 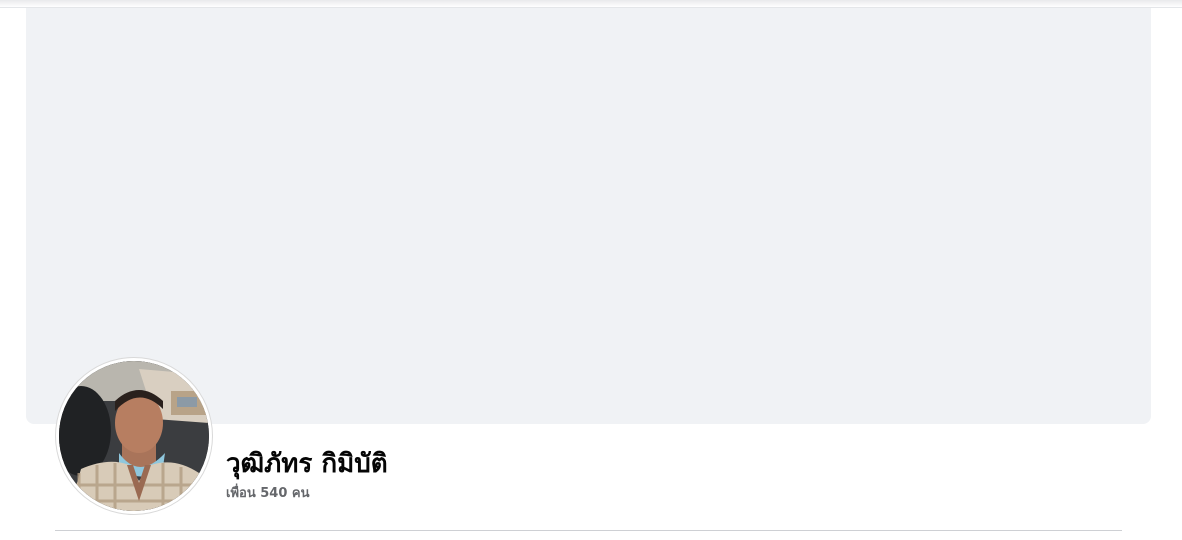 I want to click on top-navbar-edge, so click(x=591, y=4).